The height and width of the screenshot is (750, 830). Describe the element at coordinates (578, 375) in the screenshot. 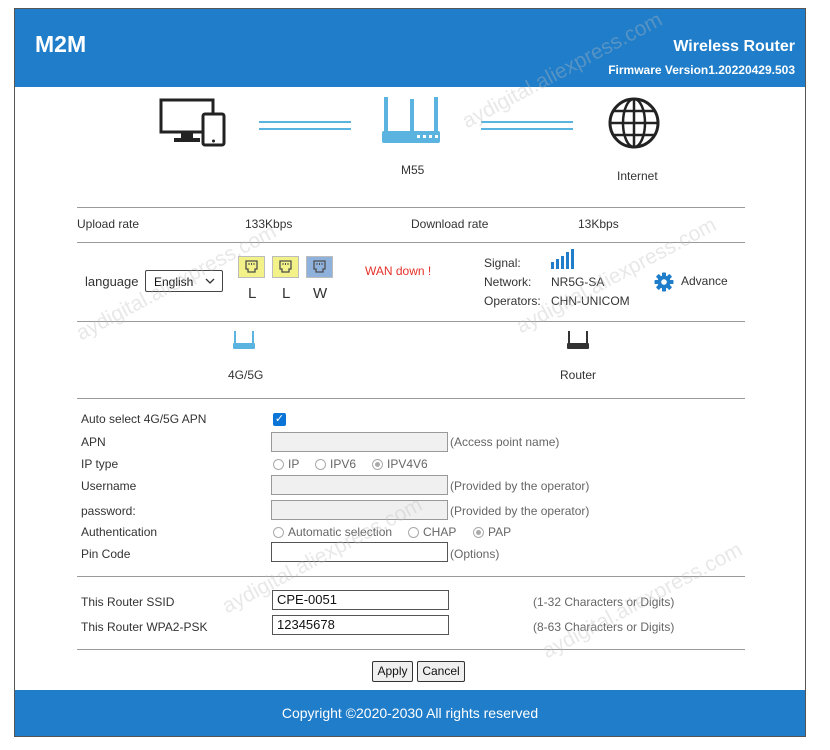

I see `tab-router-label: Router` at that location.